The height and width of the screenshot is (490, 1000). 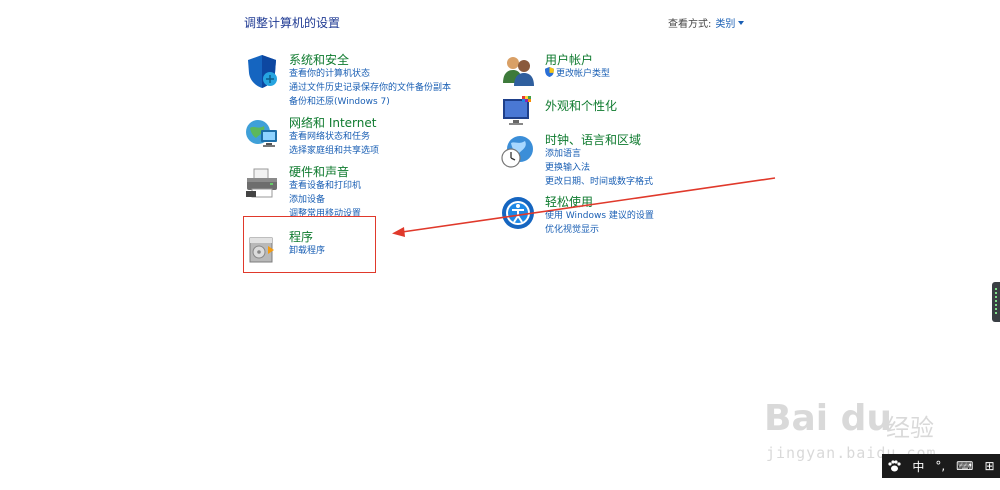 I want to click on link-devices-printers: 查看设备和打印机, so click(x=399, y=186).